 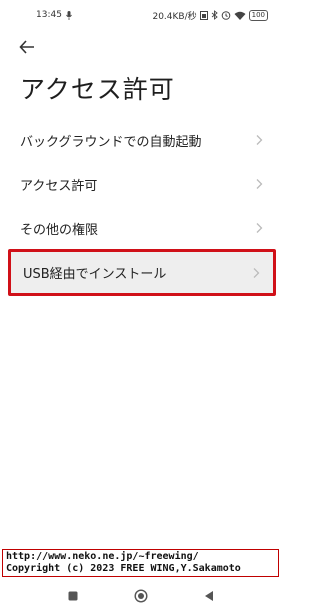 I want to click on network-speed: 20.4KB/秒, so click(x=174, y=16).